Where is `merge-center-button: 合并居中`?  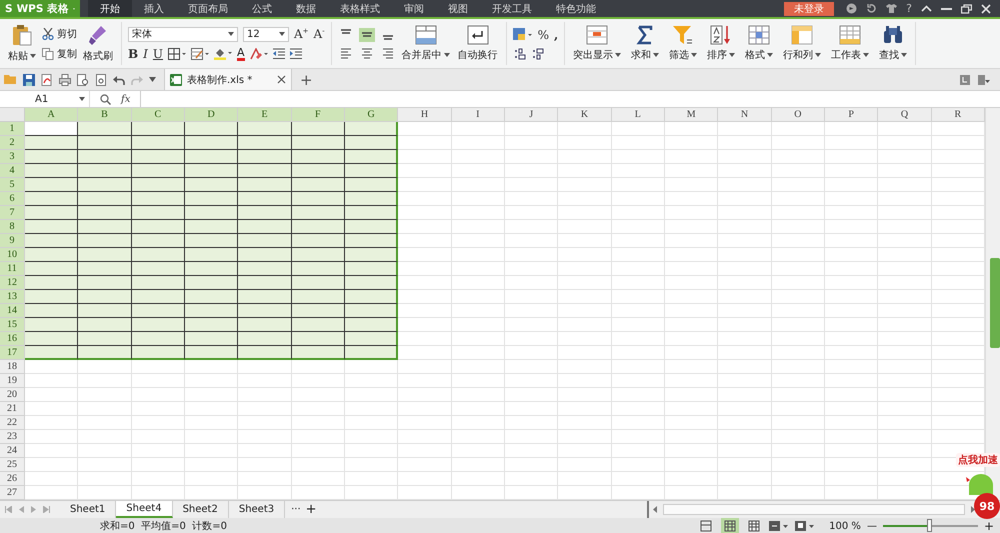 merge-center-button: 合并居中 is located at coordinates (426, 43).